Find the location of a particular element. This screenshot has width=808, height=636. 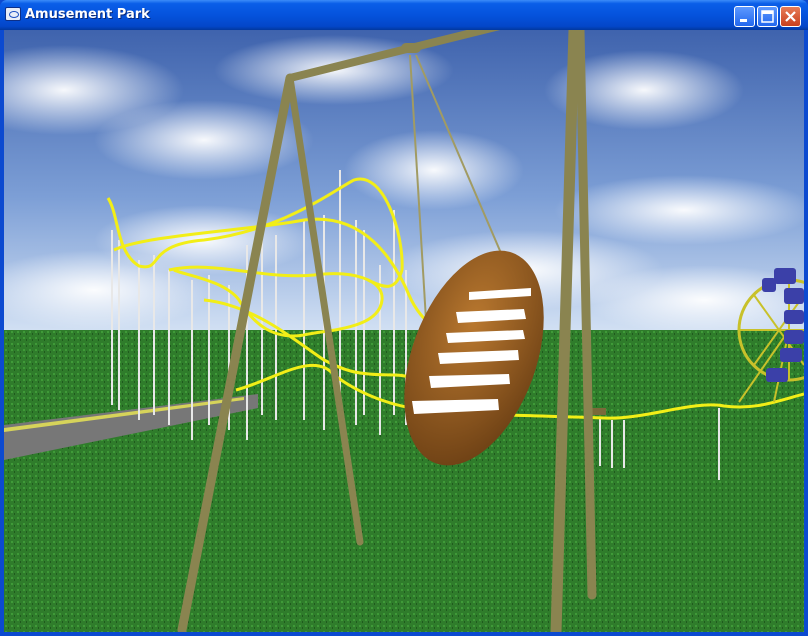

maximize-button is located at coordinates (767, 16).